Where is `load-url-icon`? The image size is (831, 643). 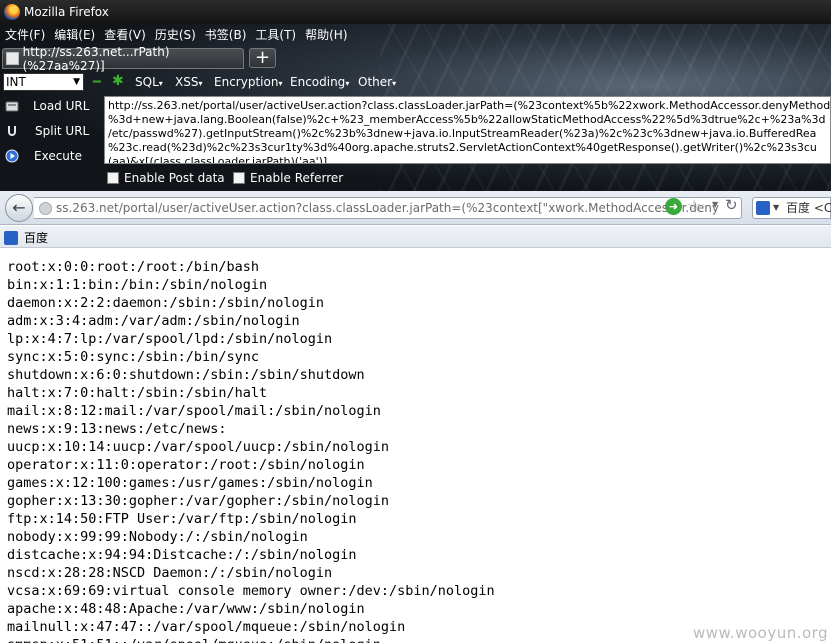 load-url-icon is located at coordinates (12, 106).